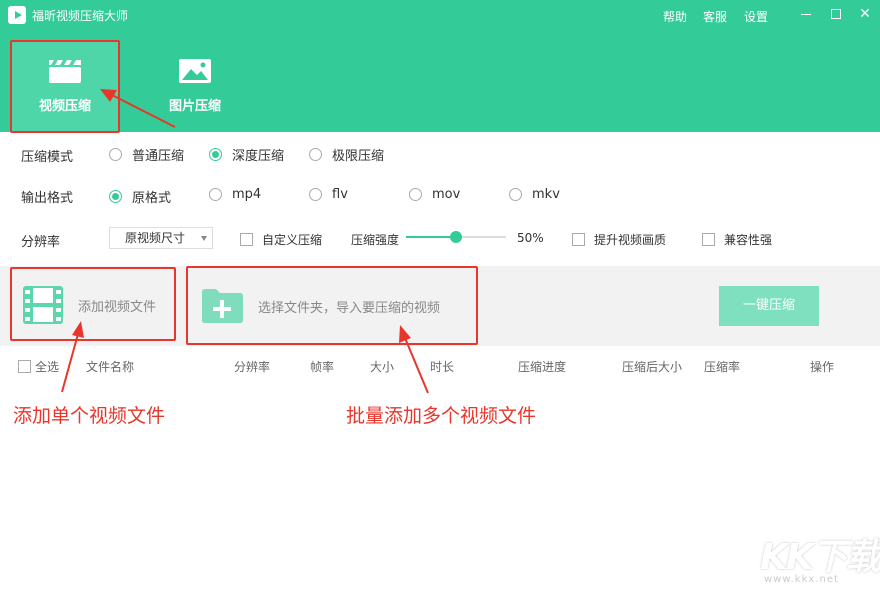 The width and height of the screenshot is (880, 590). What do you see at coordinates (292, 240) in the screenshot?
I see `custom-compress-label: 自定义压缩` at bounding box center [292, 240].